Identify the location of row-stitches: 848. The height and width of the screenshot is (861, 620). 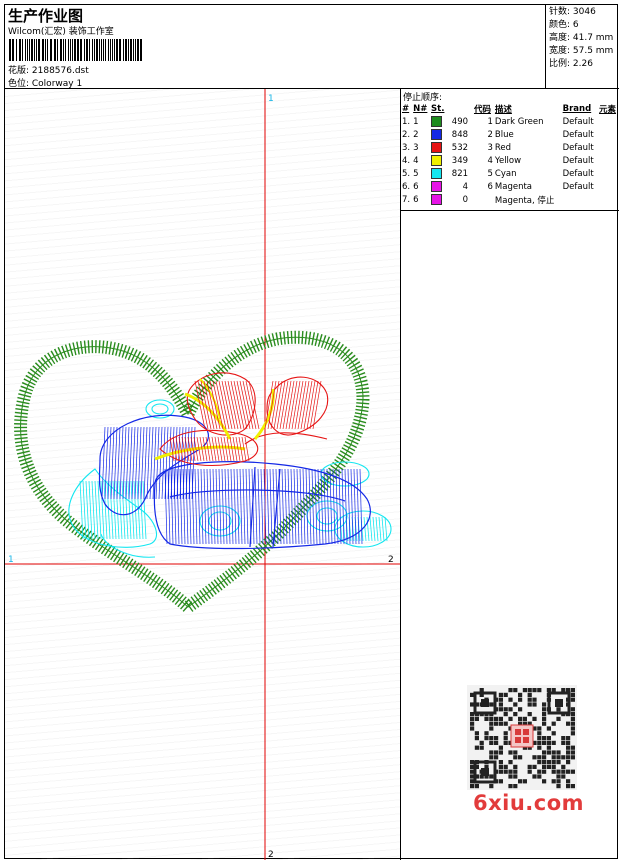
(451, 134).